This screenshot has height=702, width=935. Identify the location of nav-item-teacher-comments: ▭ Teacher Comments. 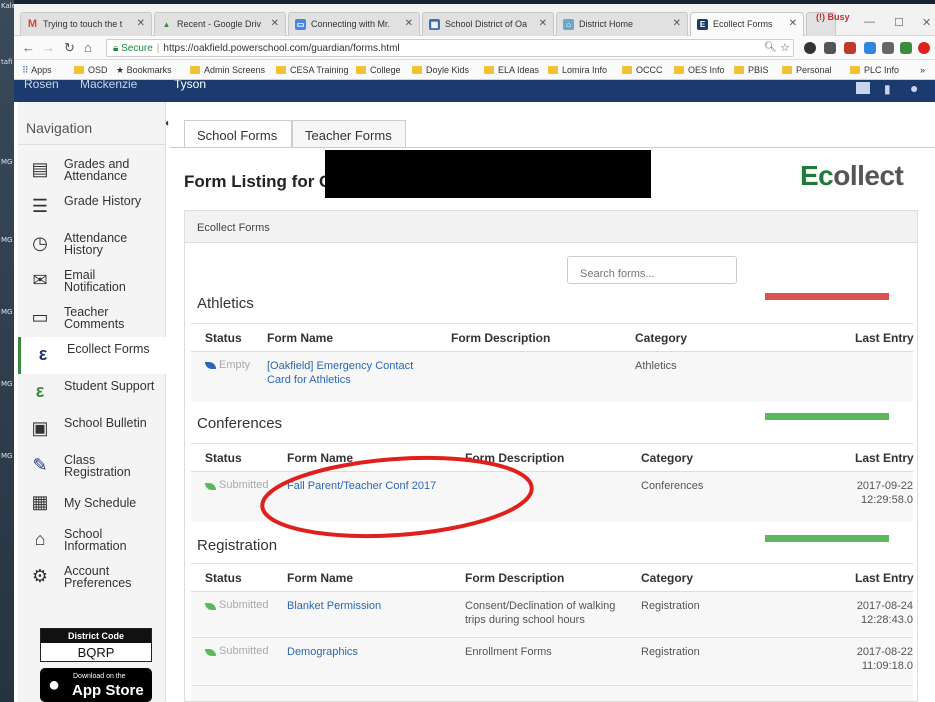
(92, 318).